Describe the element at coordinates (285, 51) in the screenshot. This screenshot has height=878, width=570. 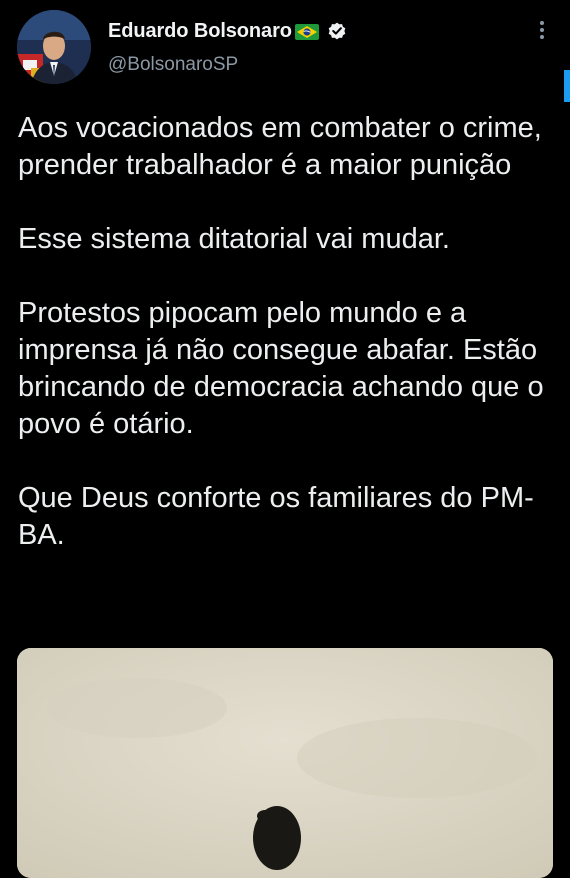
I see `tweet-header: Eduardo Bolsonaro @BolsonaroSP` at that location.